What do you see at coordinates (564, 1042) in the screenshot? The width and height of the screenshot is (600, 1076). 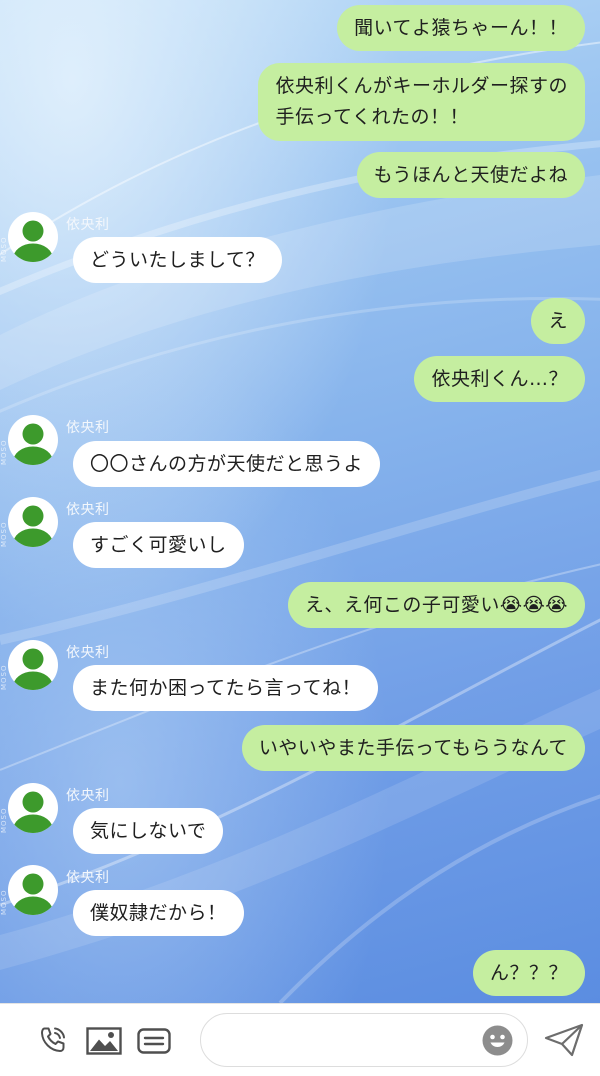 I see `send-icon` at bounding box center [564, 1042].